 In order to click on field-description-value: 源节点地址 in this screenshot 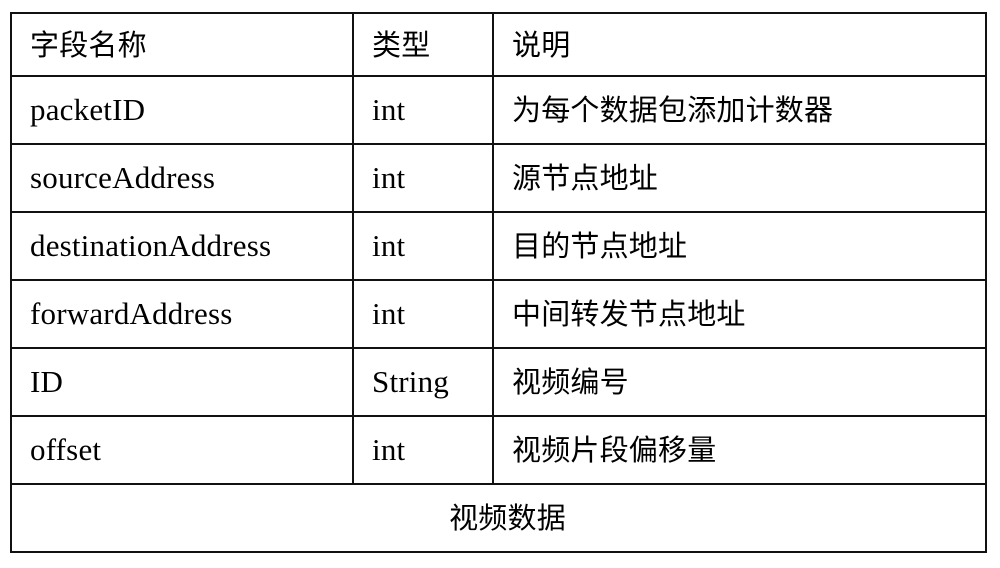, I will do `click(585, 178)`.